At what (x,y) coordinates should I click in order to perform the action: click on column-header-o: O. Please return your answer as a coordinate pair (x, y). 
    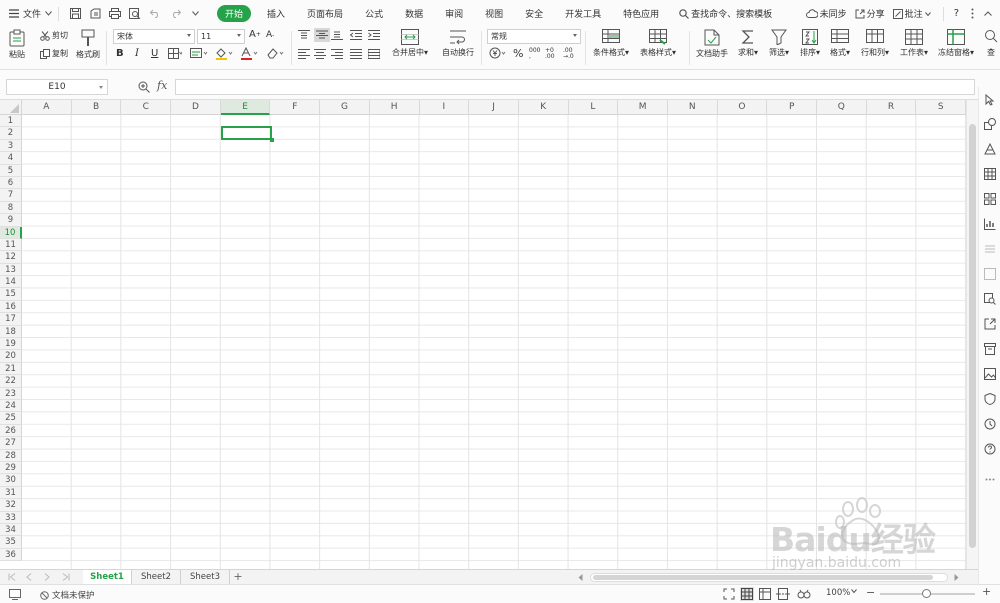
    Looking at the image, I should click on (742, 107).